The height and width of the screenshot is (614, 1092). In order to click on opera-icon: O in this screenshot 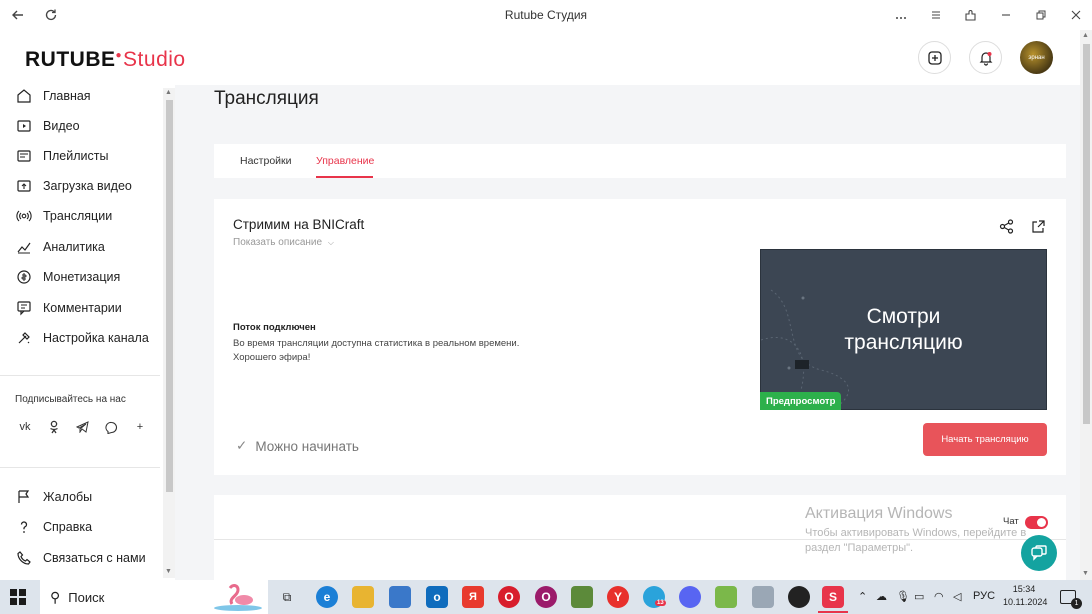, I will do `click(509, 597)`.